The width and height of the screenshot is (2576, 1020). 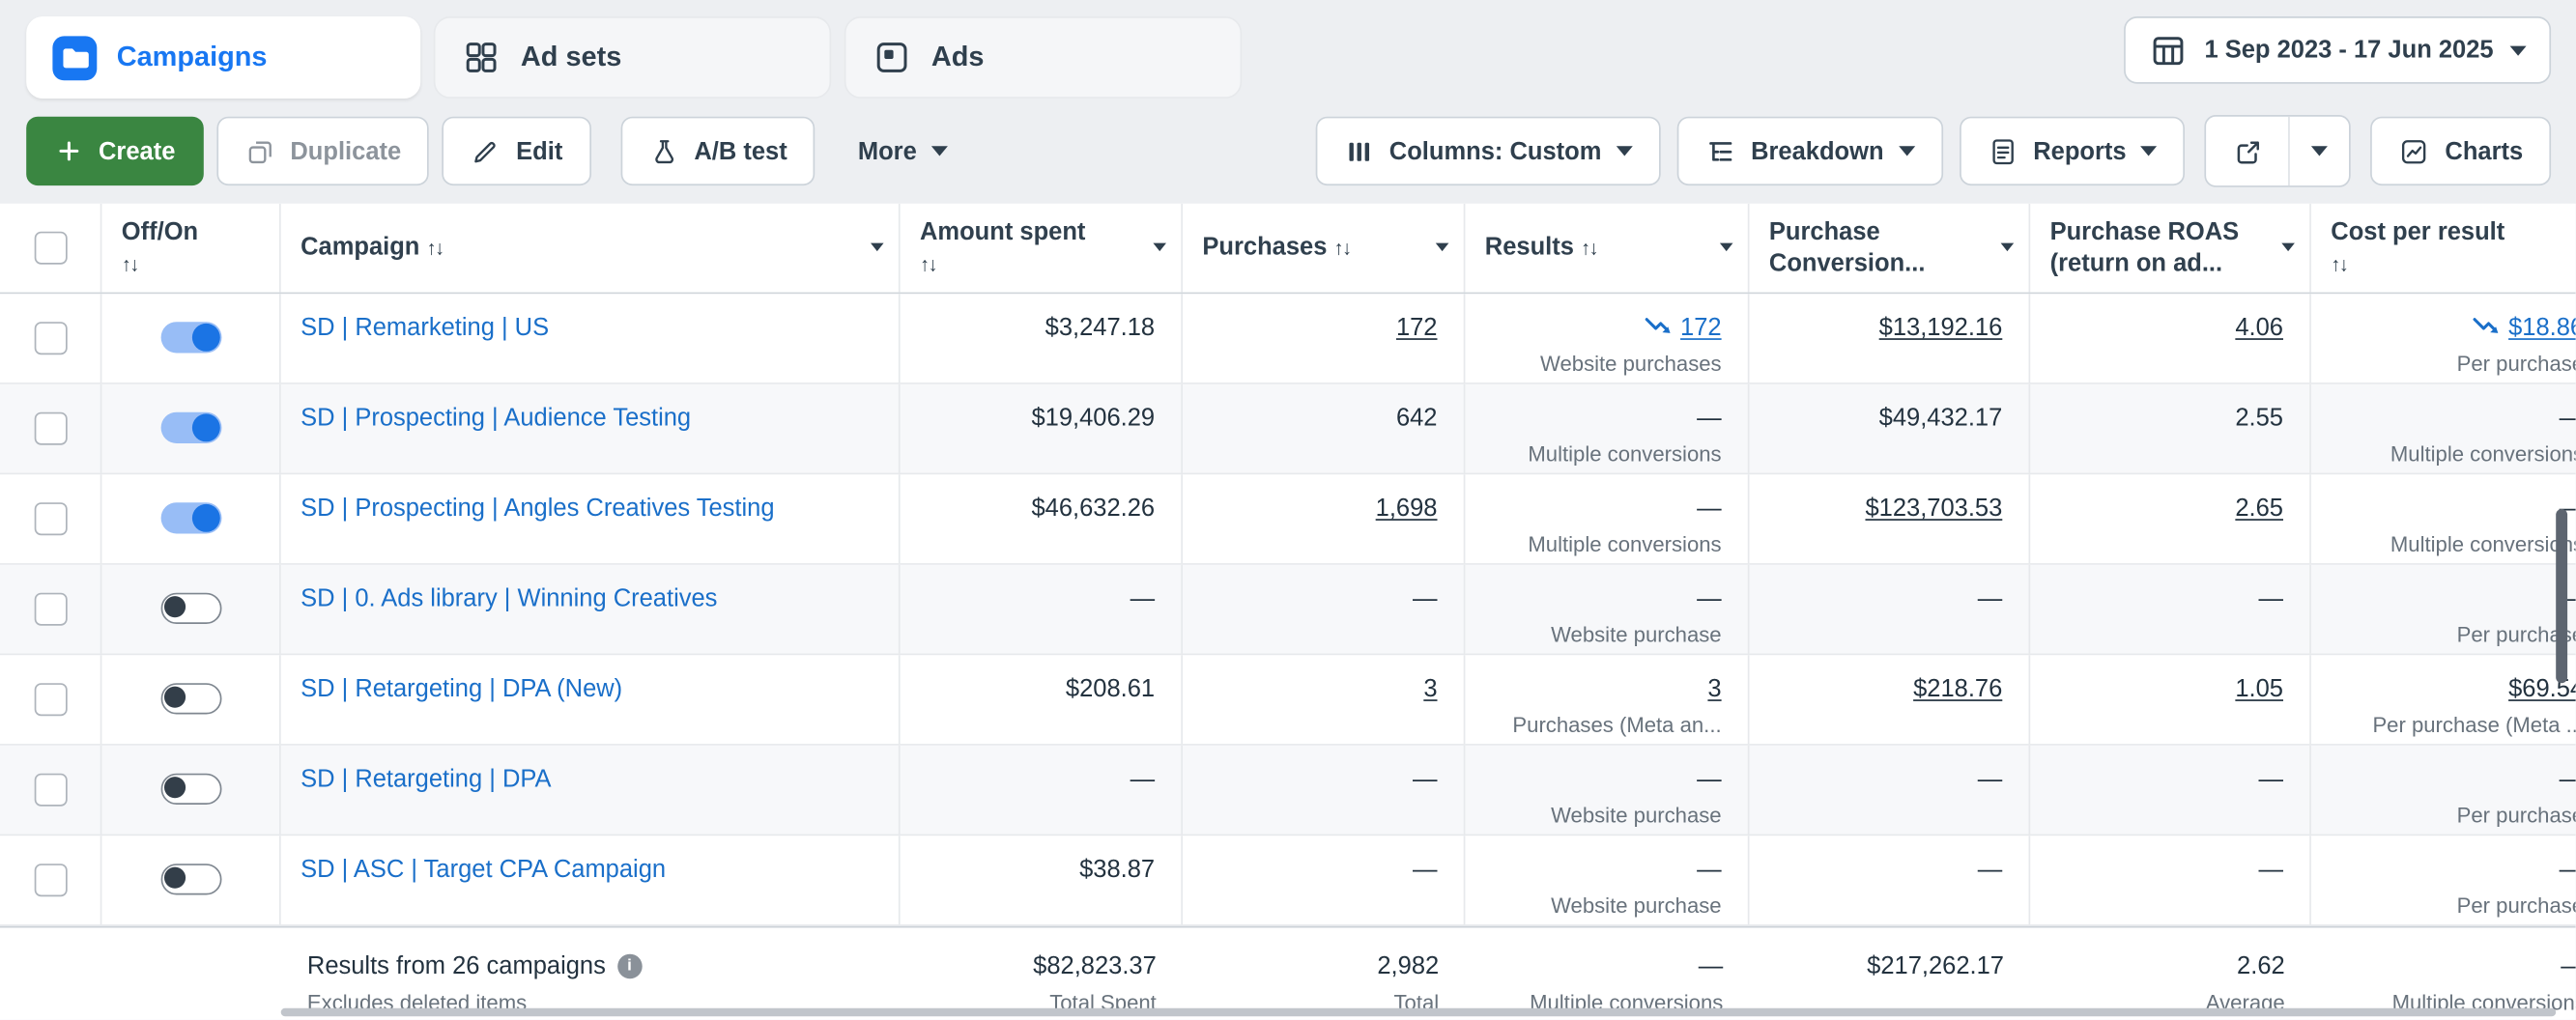 What do you see at coordinates (2562, 597) in the screenshot?
I see `vertical-scrollbar` at bounding box center [2562, 597].